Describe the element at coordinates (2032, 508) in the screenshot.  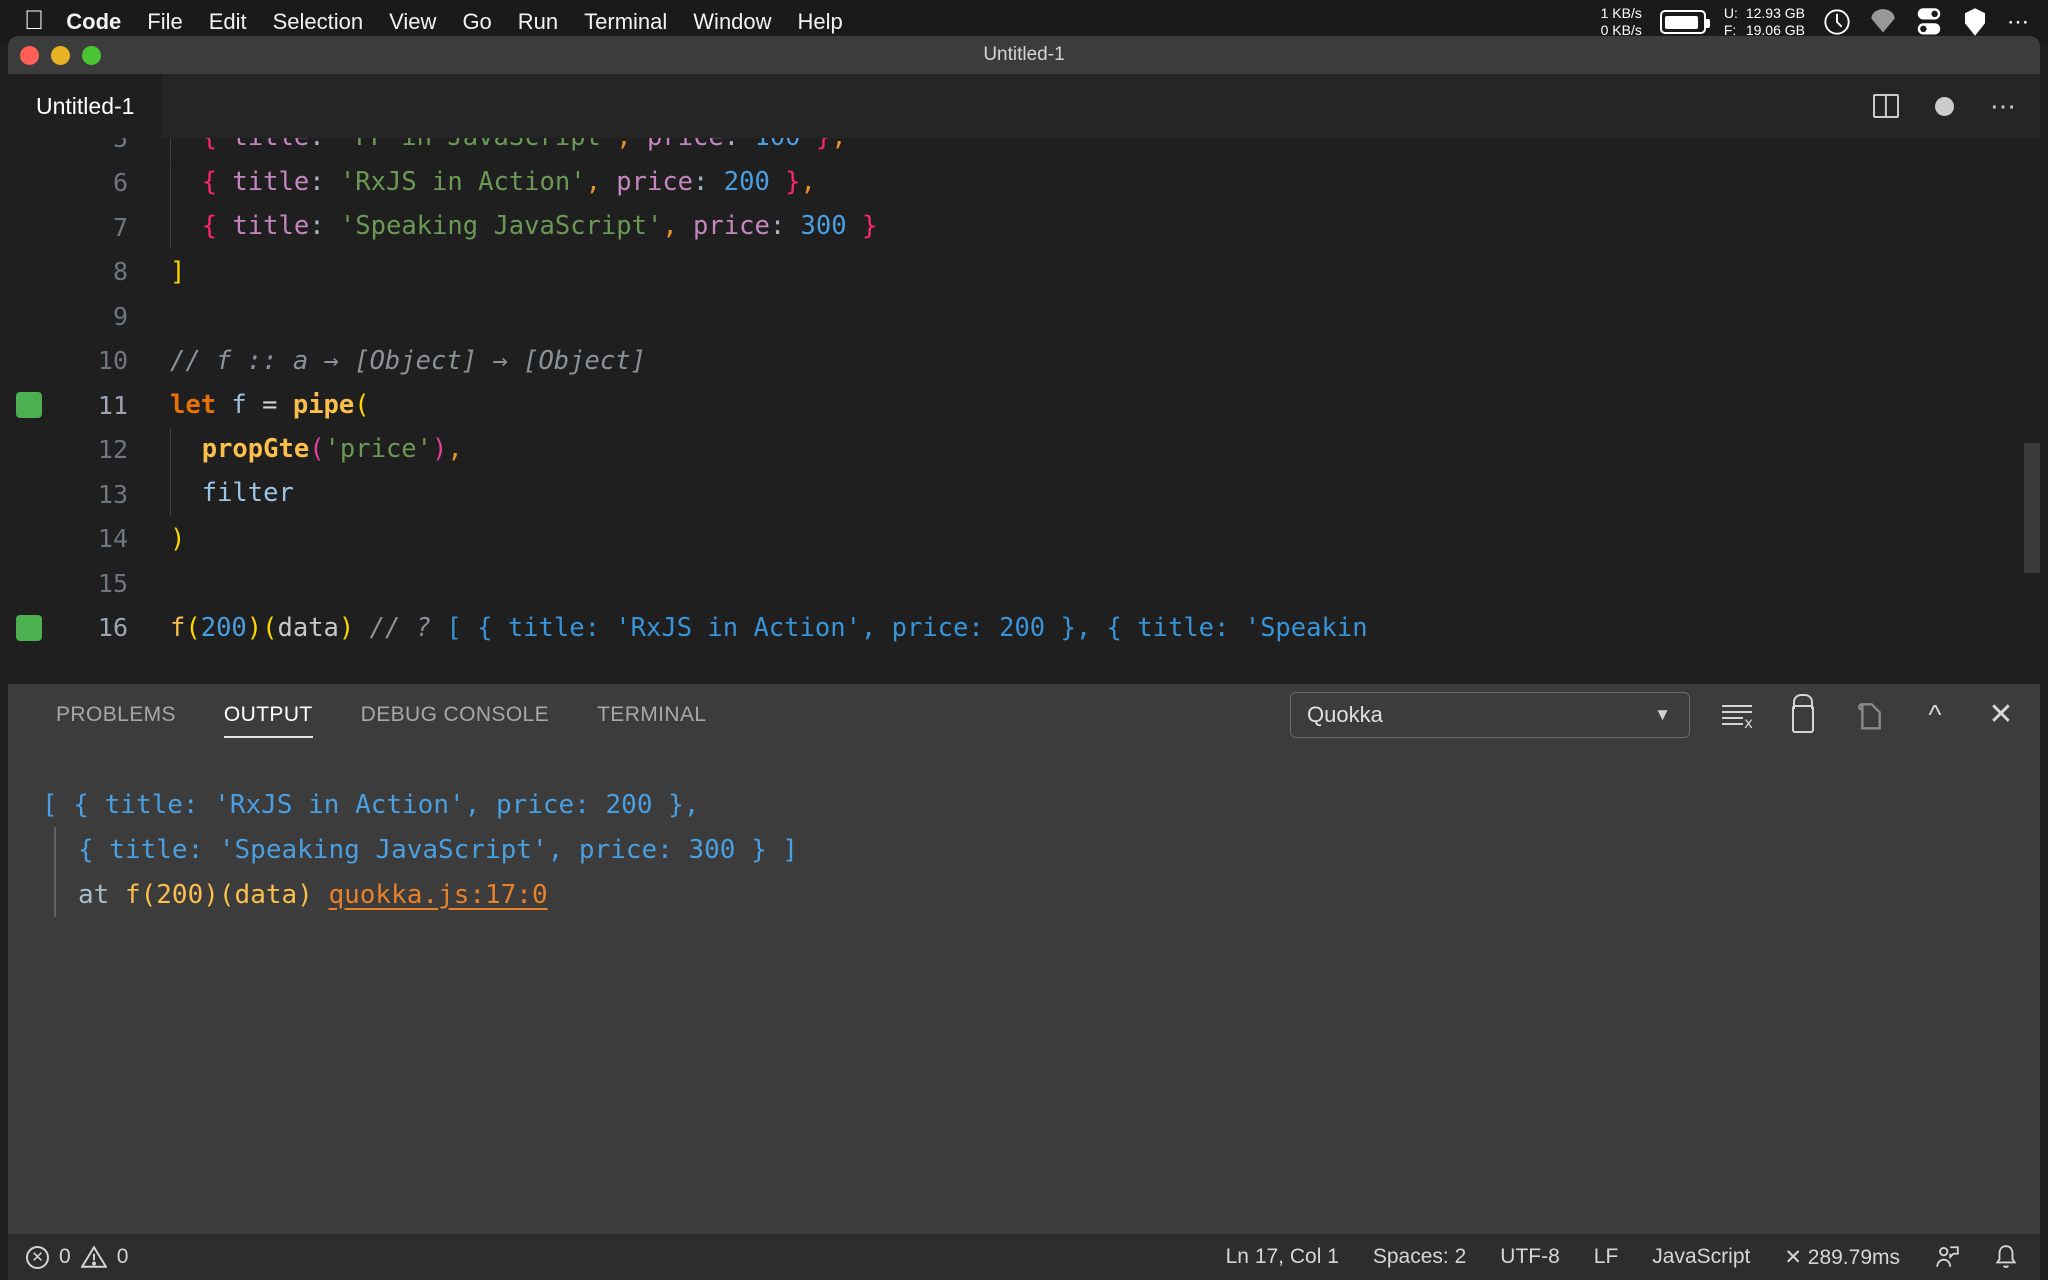
I see `editor-scrollbar` at that location.